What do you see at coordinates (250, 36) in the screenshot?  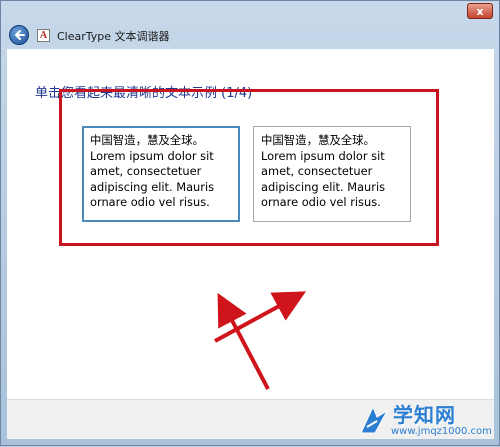 I see `title-bar: A ClearType 文本调谐器` at bounding box center [250, 36].